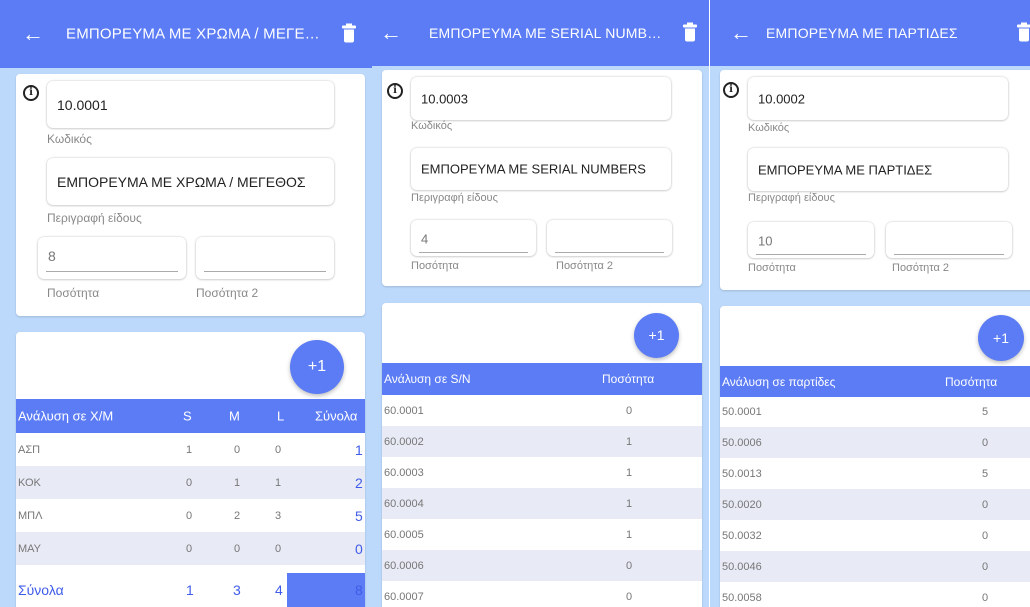 The width and height of the screenshot is (1030, 607). What do you see at coordinates (875, 442) in the screenshot?
I see `table-row: 50.0006 0` at bounding box center [875, 442].